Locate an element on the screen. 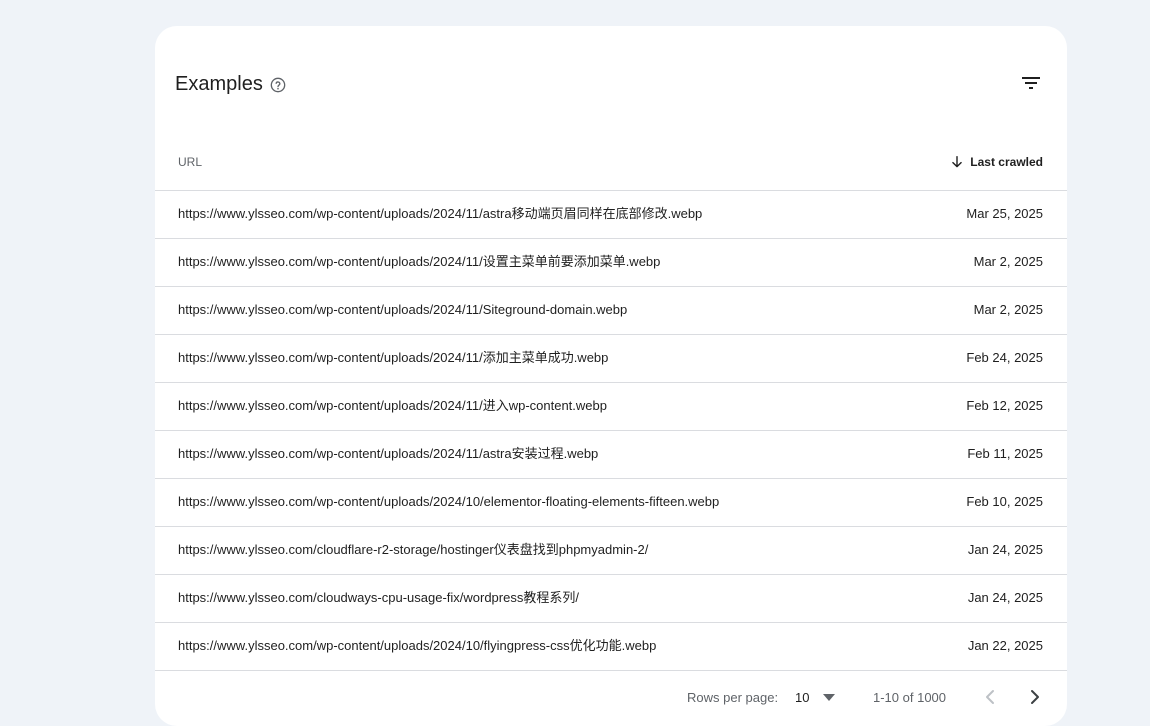  last-crawled-label: Last crawled is located at coordinates (1006, 162).